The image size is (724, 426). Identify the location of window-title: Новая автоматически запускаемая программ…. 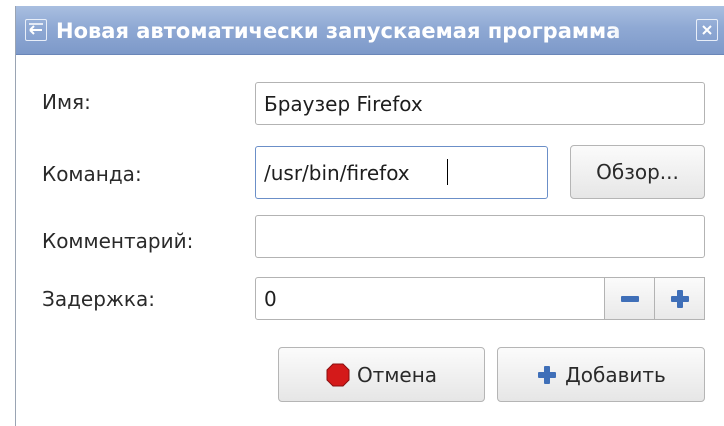
(338, 31).